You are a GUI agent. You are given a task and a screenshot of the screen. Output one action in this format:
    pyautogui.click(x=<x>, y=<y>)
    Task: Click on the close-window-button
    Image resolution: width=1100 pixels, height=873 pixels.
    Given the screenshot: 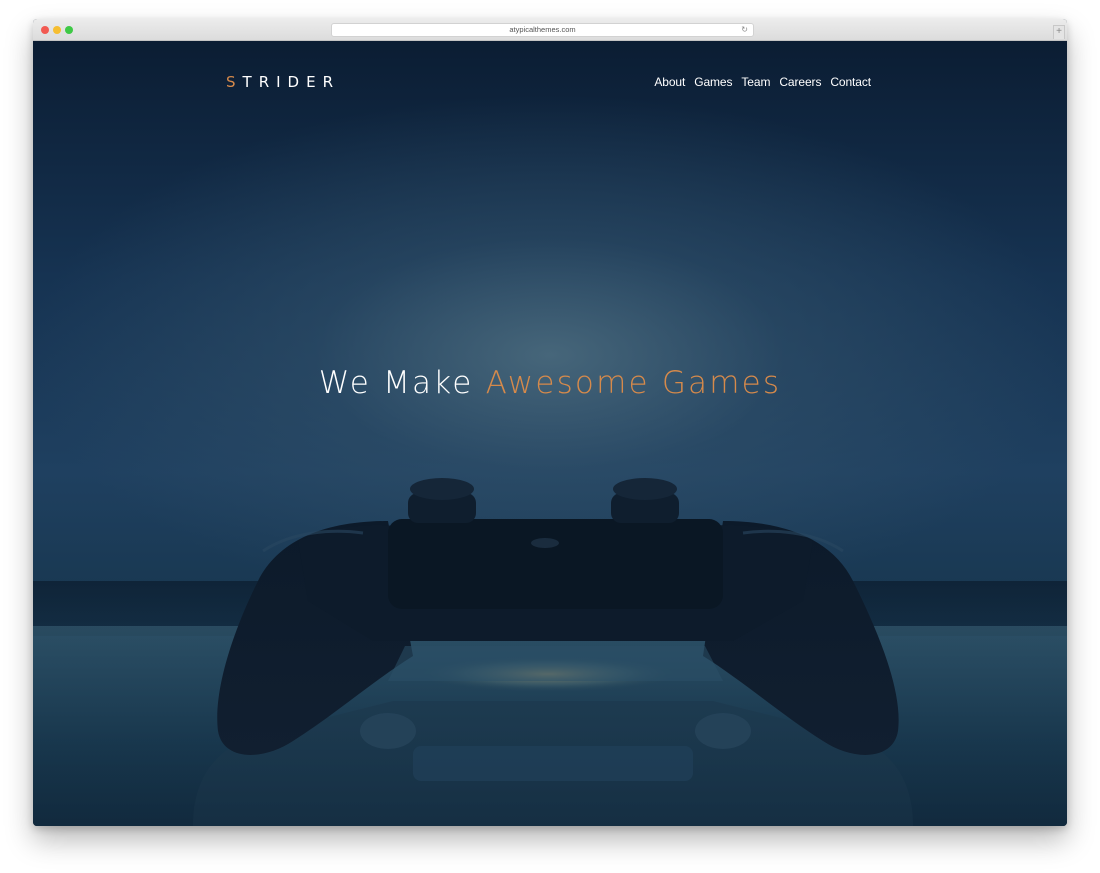 What is the action you would take?
    pyautogui.click(x=45, y=30)
    